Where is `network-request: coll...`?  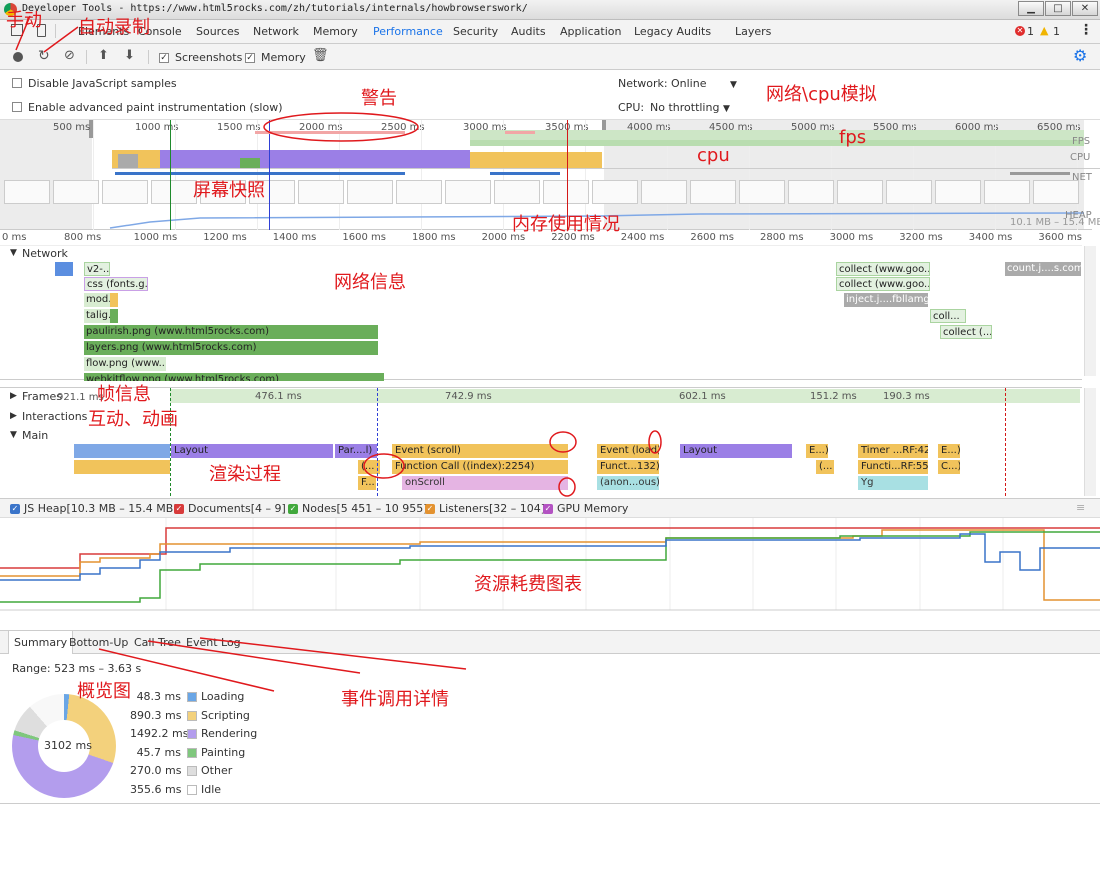 network-request: coll... is located at coordinates (948, 316).